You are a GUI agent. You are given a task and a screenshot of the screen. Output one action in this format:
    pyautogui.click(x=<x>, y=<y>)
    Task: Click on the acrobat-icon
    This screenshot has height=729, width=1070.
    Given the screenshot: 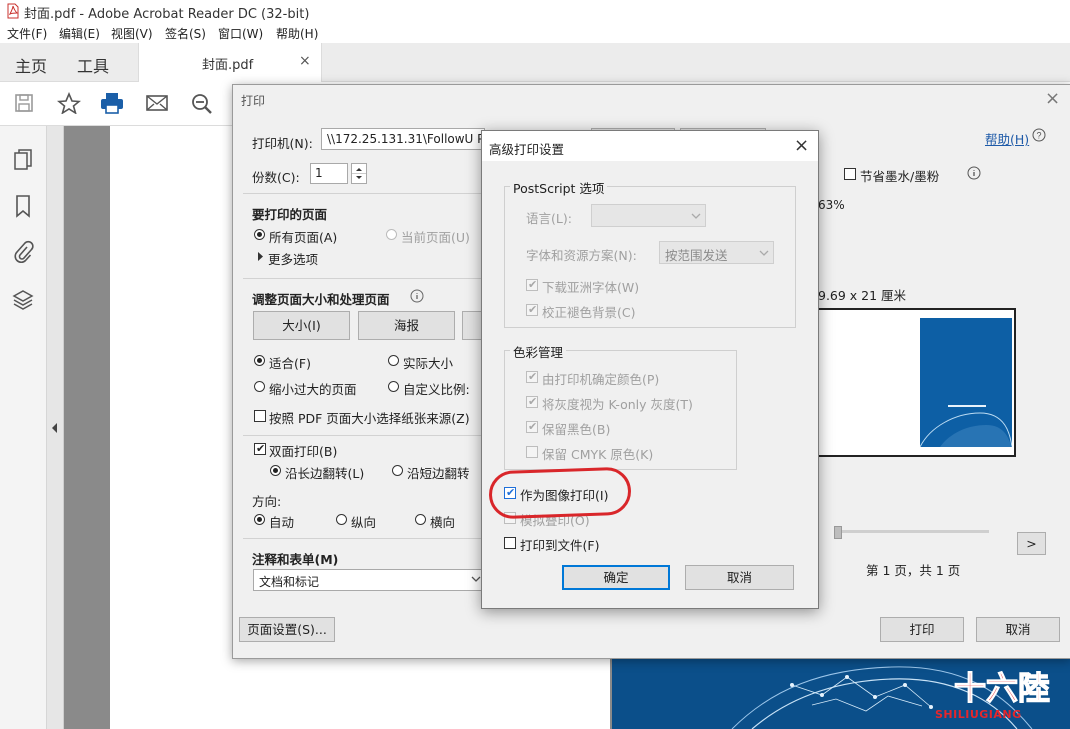 What is the action you would take?
    pyautogui.click(x=13, y=11)
    